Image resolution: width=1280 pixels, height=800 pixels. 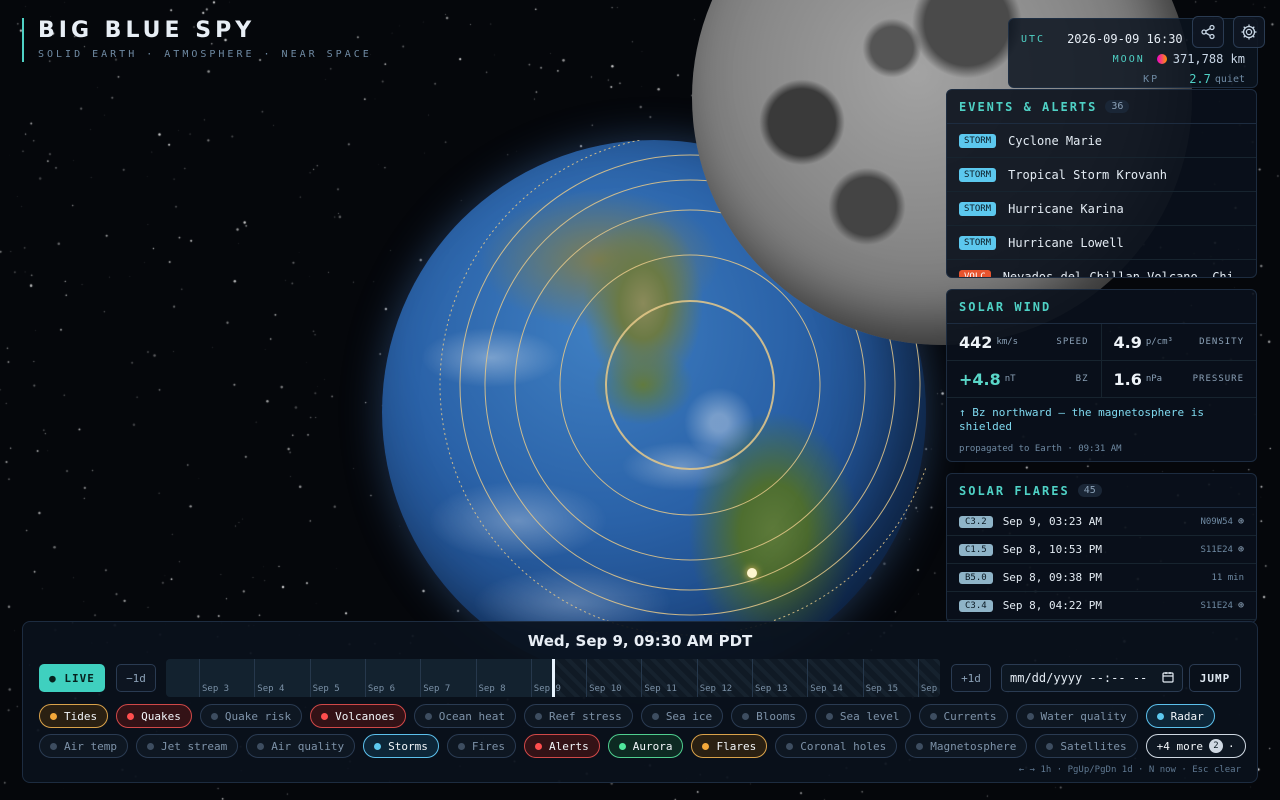 What do you see at coordinates (1024, 379) in the screenshot?
I see `sw-bz: +4.8 nT BZ` at bounding box center [1024, 379].